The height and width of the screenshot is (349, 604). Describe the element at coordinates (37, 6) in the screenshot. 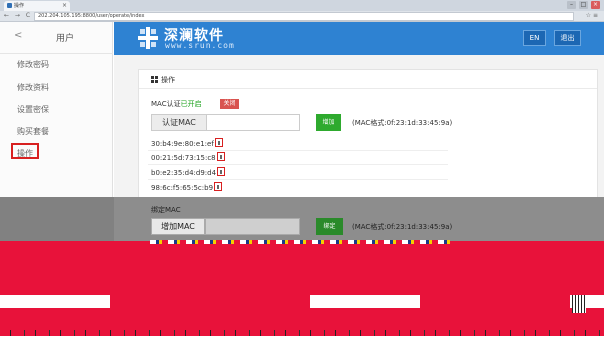

I see `browser-tab: 操作 ×` at that location.